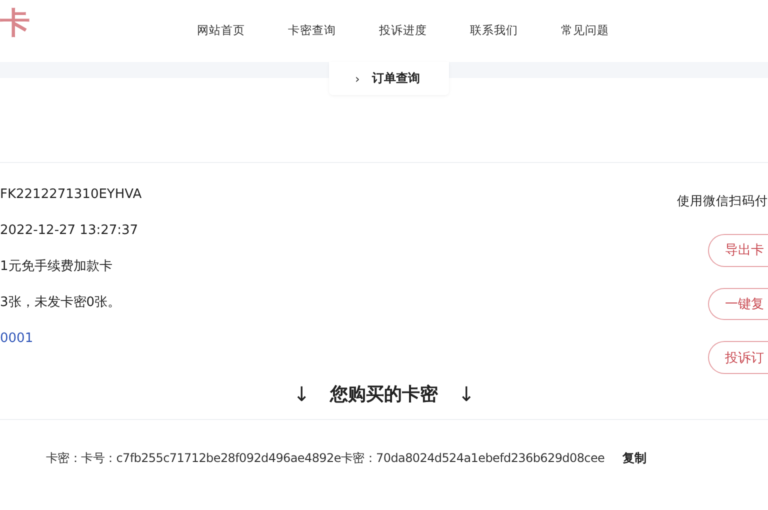 The height and width of the screenshot is (510, 768). I want to click on copy-link: 复制, so click(634, 458).